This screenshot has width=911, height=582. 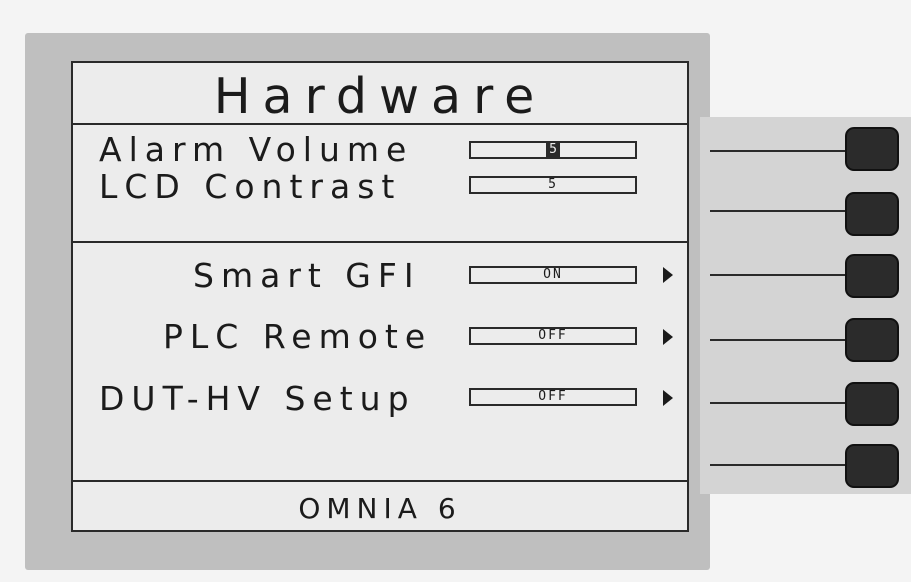 I want to click on page-title: Hardware, so click(x=380, y=96).